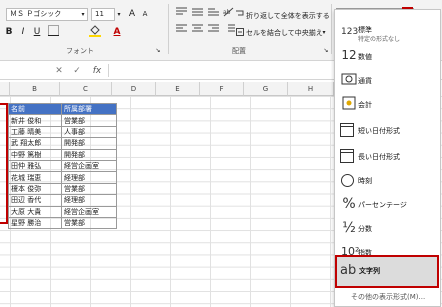 Image resolution: width=442 pixels, height=307 pixels. What do you see at coordinates (379, 157) in the screenshot?
I see `menu-item-label: 長い日付形式` at bounding box center [379, 157].